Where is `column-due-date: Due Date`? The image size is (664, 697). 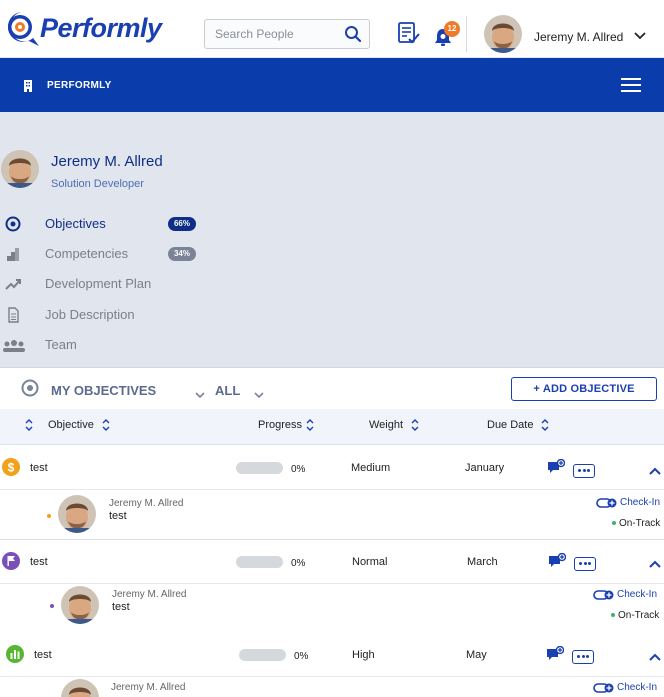 column-due-date: Due Date is located at coordinates (510, 425).